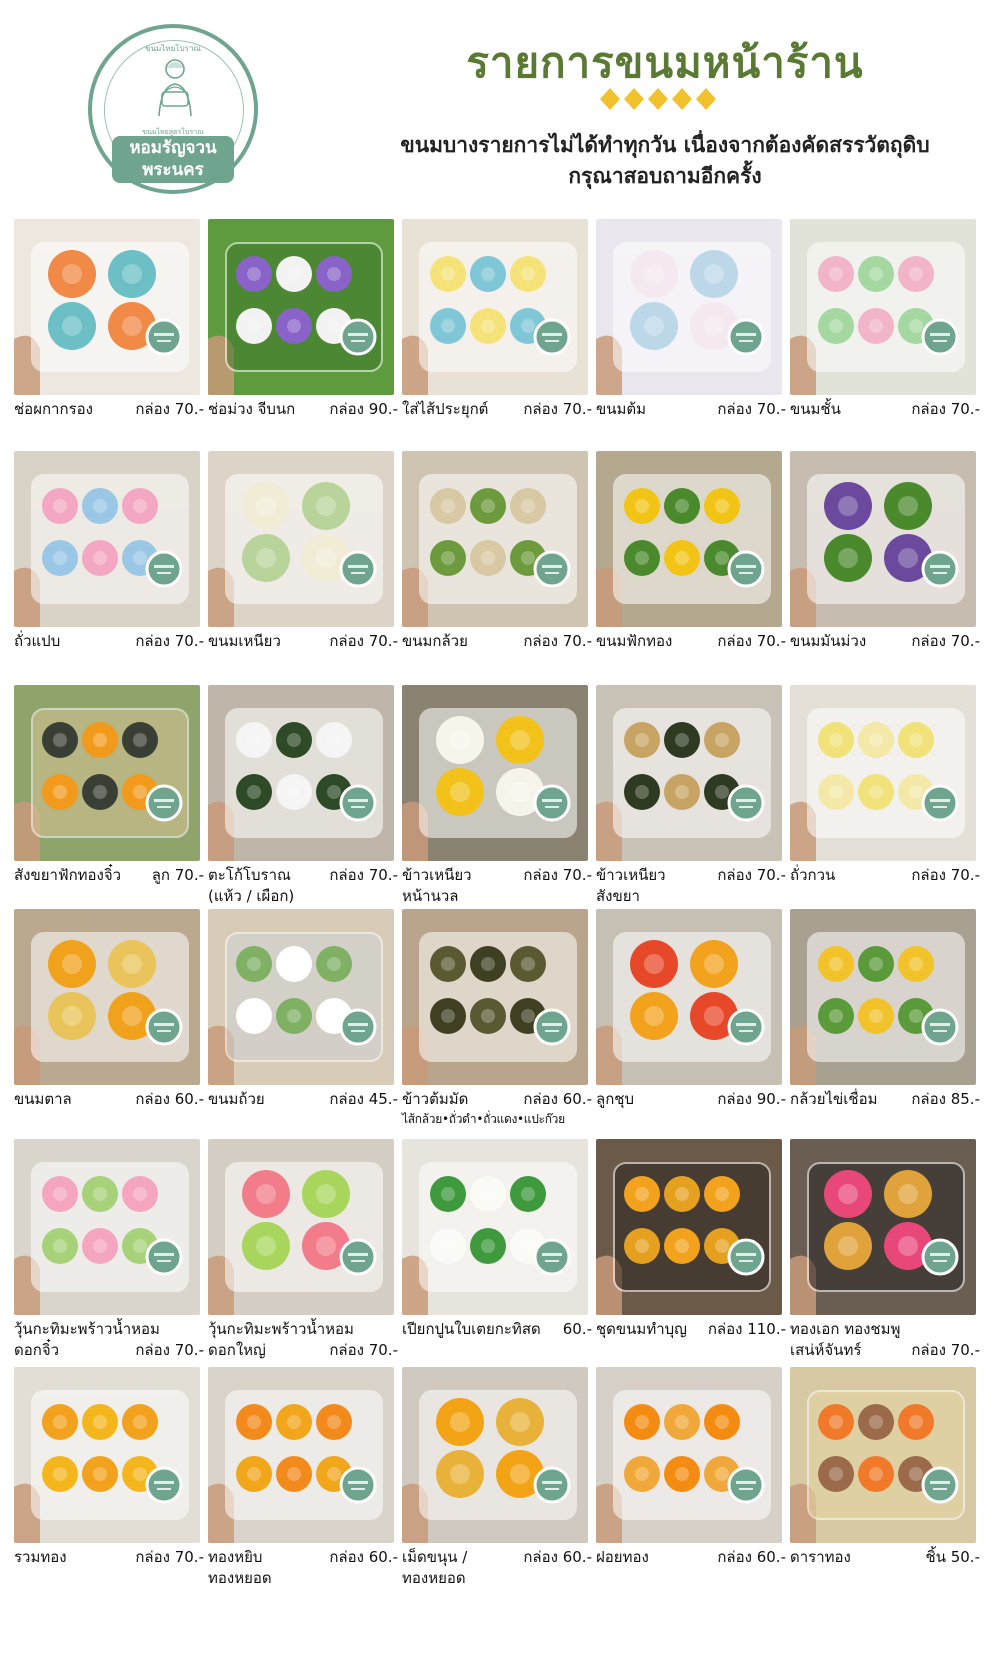 The width and height of the screenshot is (992, 1653). Describe the element at coordinates (622, 1557) in the screenshot. I see `product-name: ฝอยทอง` at that location.